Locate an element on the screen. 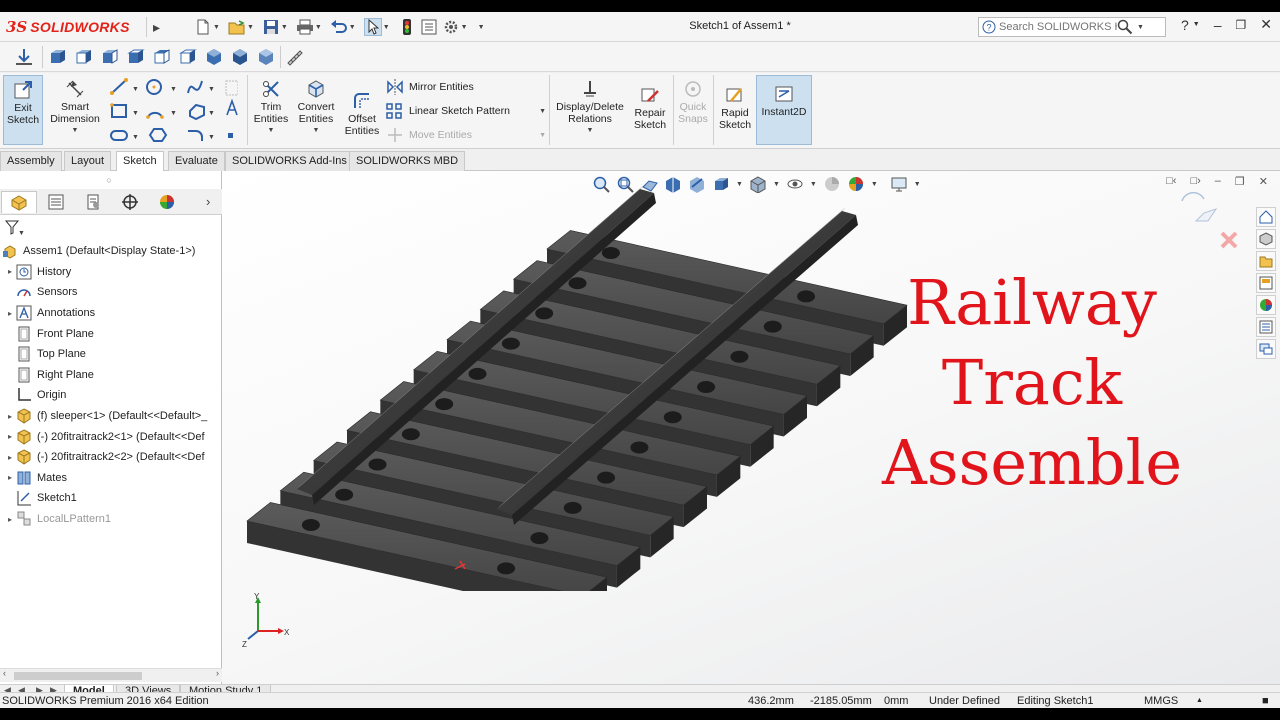 This screenshot has width=1280, height=720. tabs-scroll-right-icon: › is located at coordinates (208, 201).